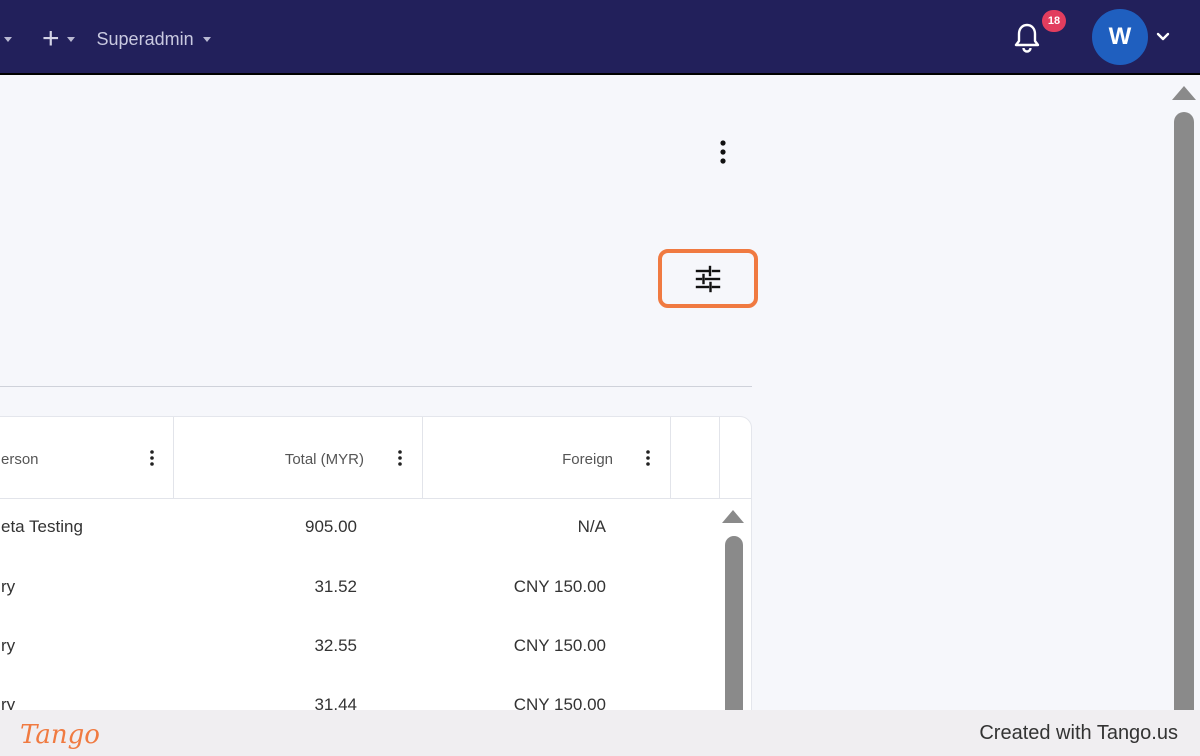 This screenshot has height=756, width=1200. Describe the element at coordinates (1184, 422) in the screenshot. I see `page-scrollbar-thumb` at that location.